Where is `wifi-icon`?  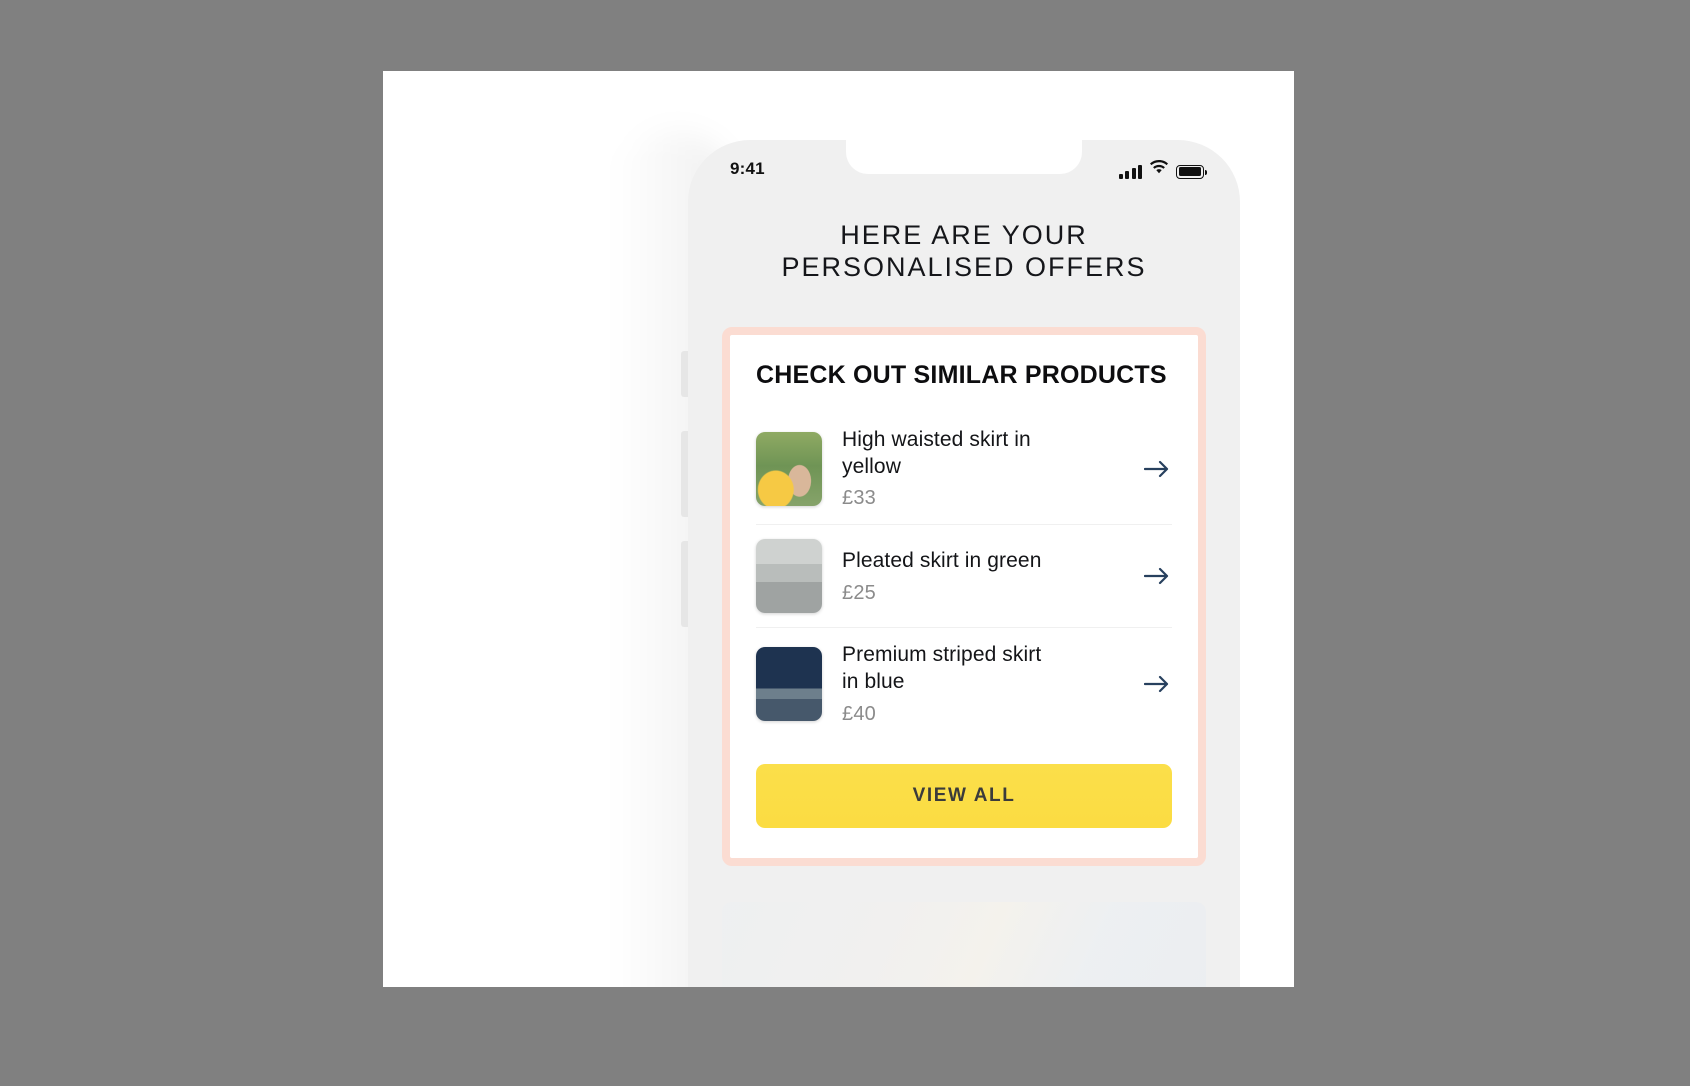 wifi-icon is located at coordinates (1159, 169).